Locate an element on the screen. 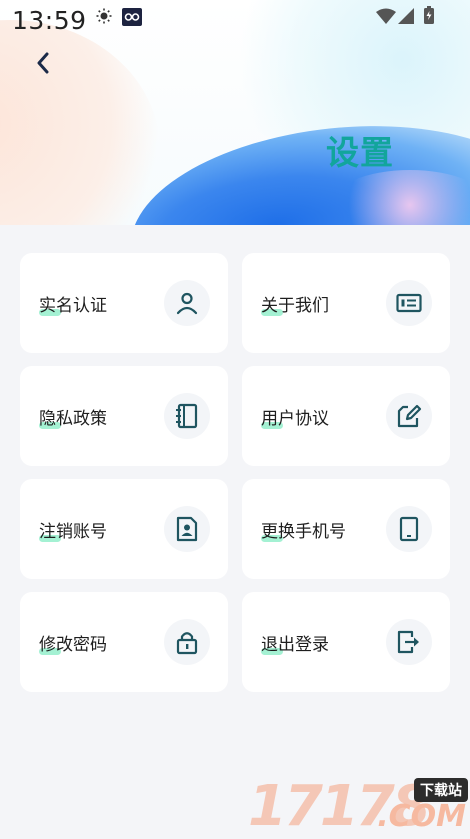 This screenshot has height=839, width=470. app-notification-icon is located at coordinates (132, 19).